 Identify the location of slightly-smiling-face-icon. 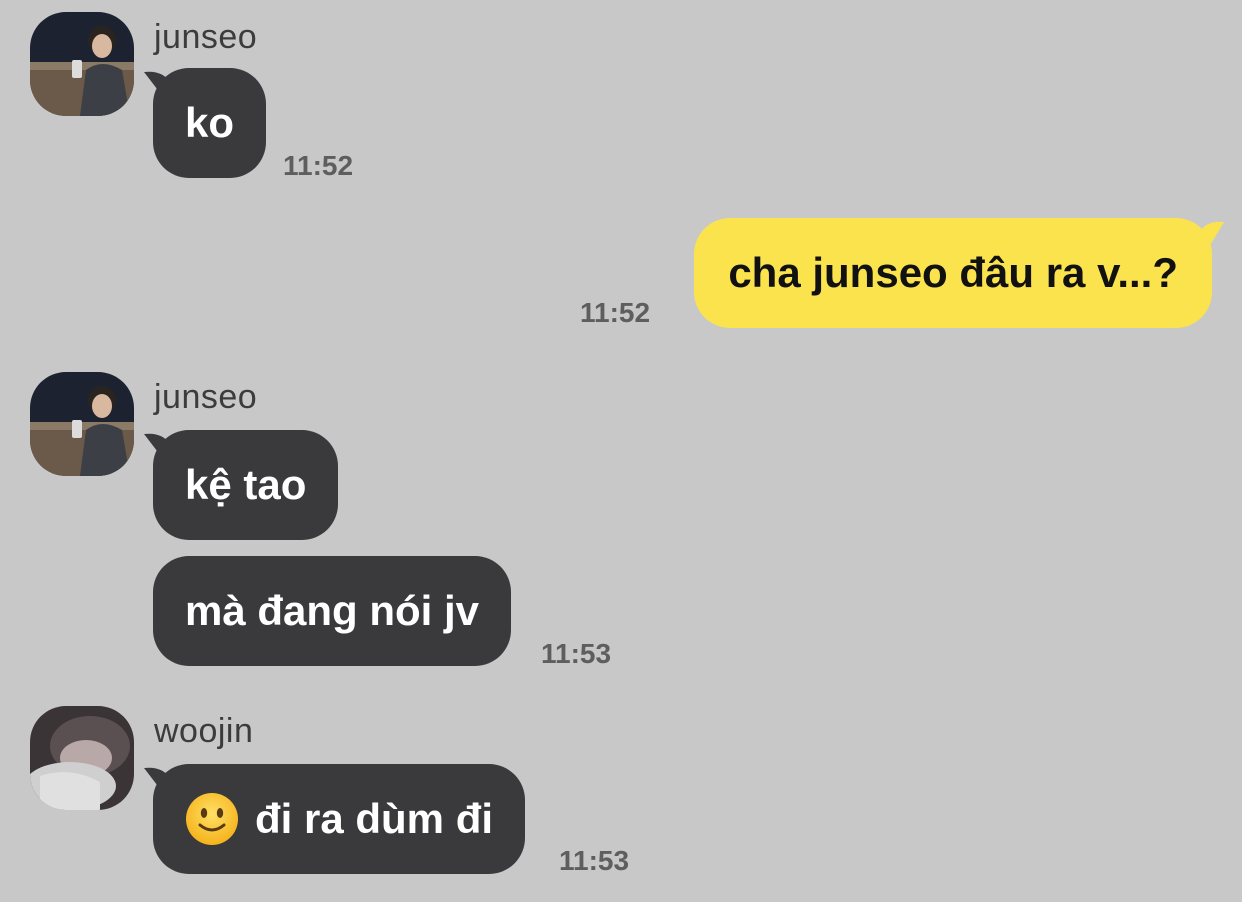
(212, 819).